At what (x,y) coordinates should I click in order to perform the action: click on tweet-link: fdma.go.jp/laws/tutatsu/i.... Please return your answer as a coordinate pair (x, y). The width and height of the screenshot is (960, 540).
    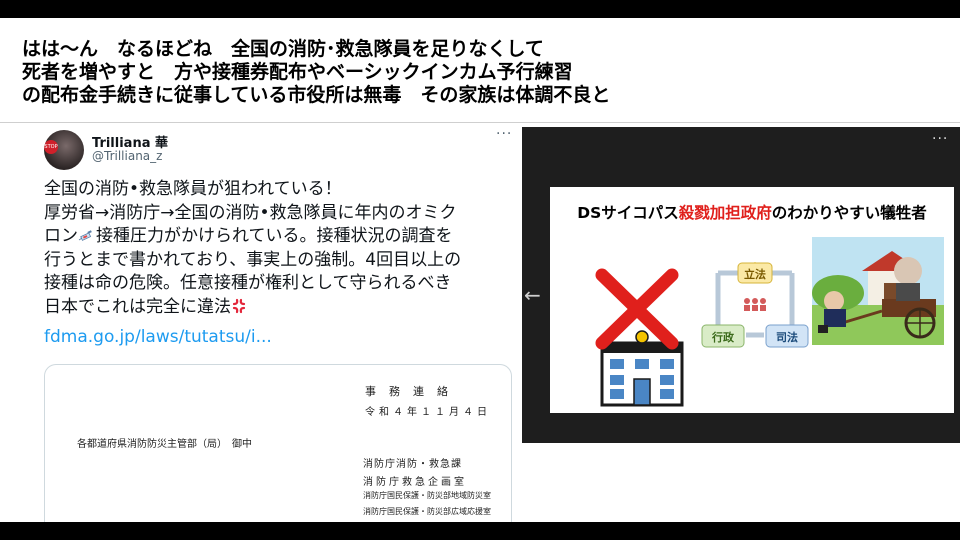
    Looking at the image, I should click on (158, 337).